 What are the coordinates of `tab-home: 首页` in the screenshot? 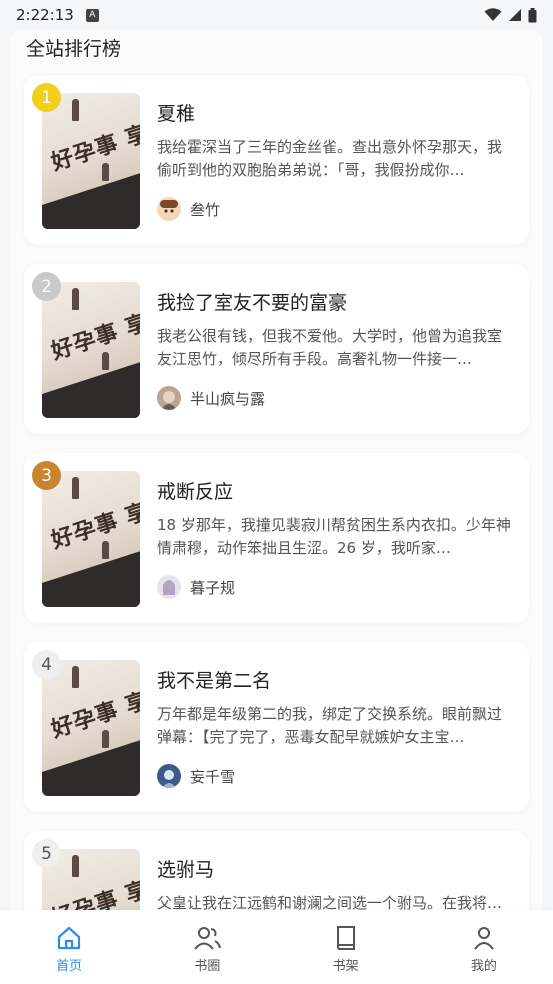 It's located at (69, 947).